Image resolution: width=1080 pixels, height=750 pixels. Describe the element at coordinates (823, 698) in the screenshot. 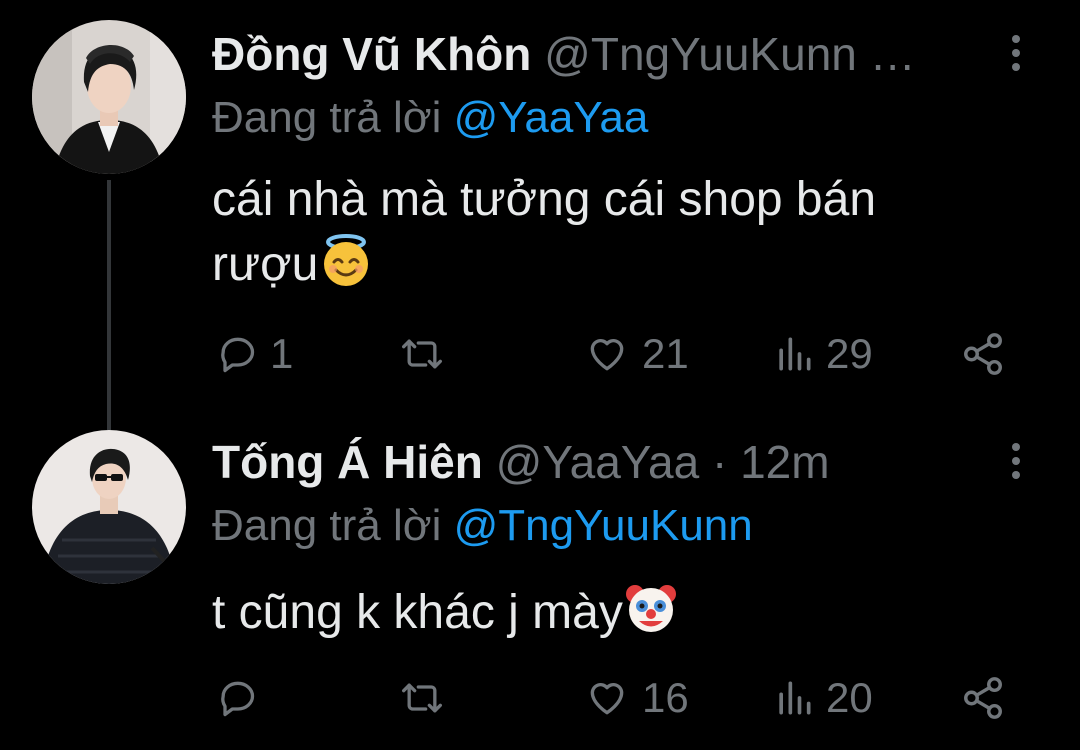

I see `views-button: 20` at that location.